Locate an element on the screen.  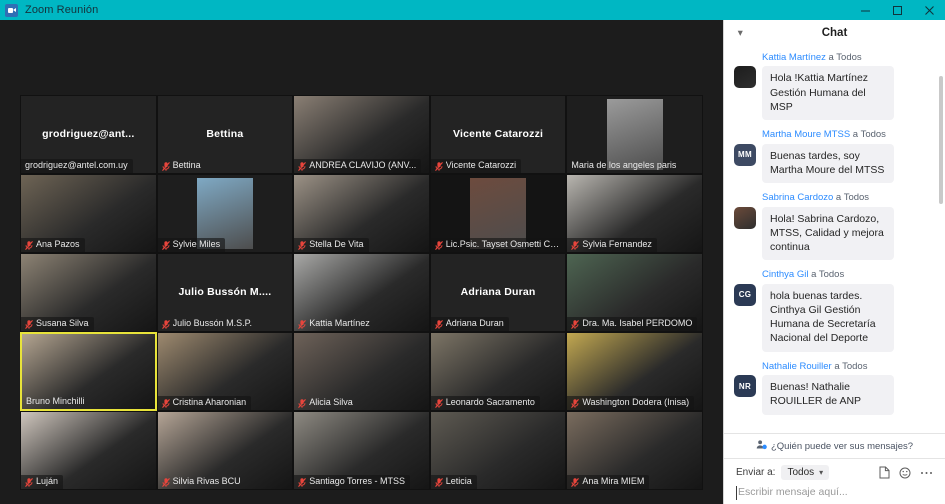
participant-name-label: Leticia is located at coordinates (458, 481).